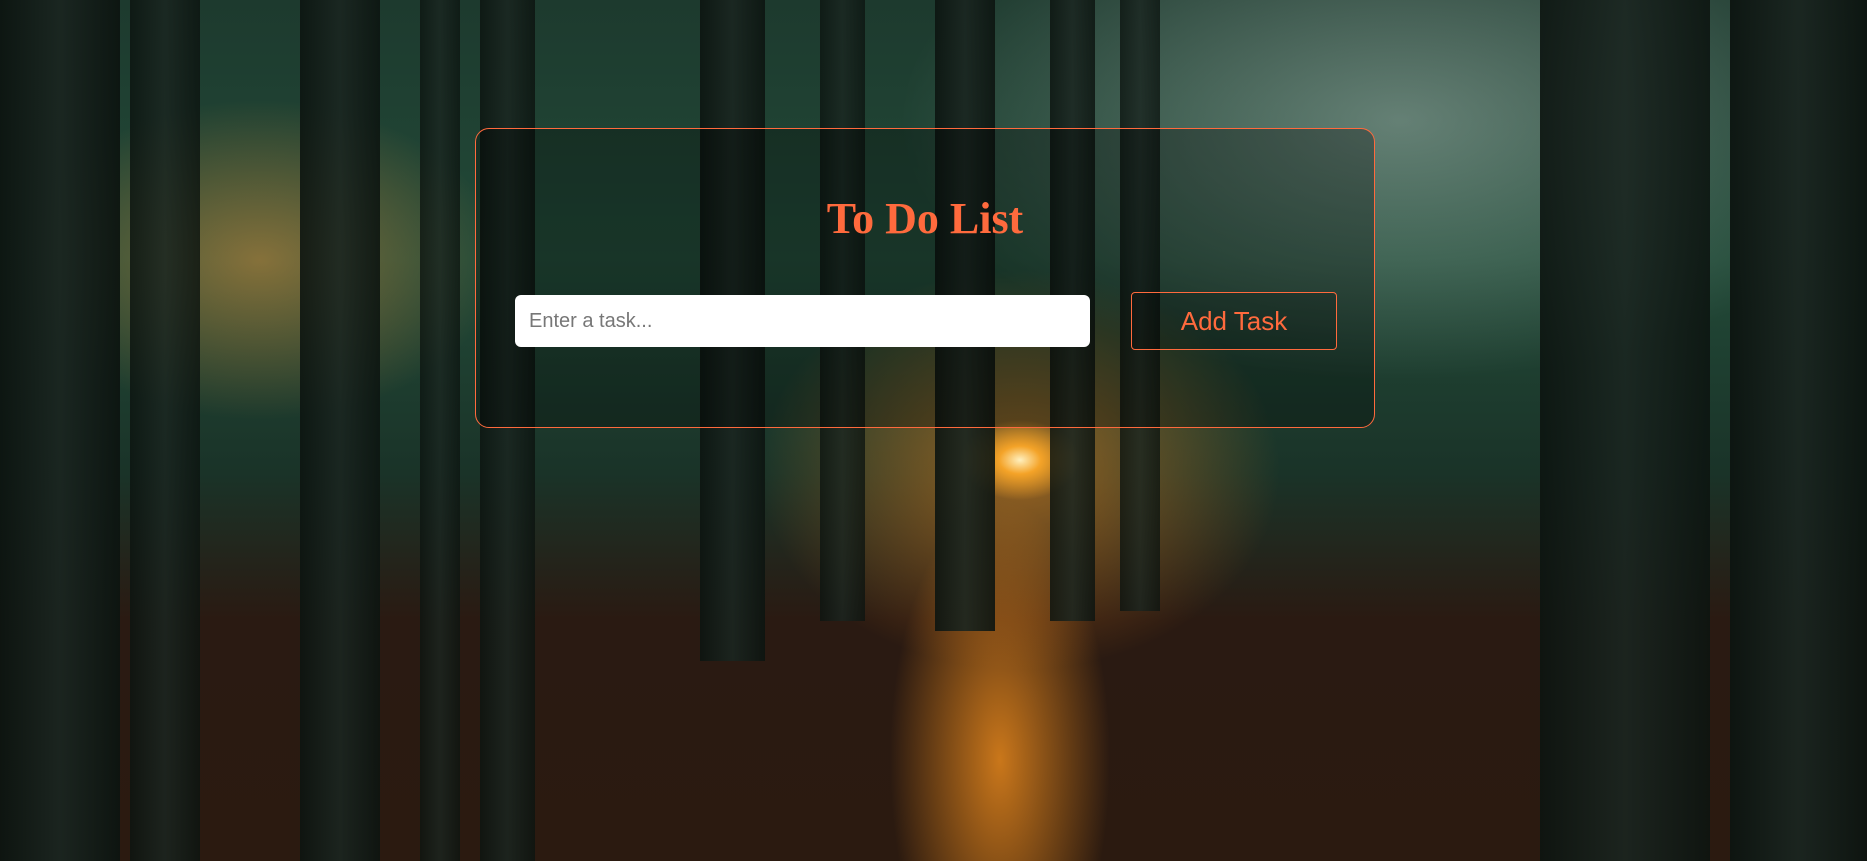  I want to click on add-task-button: Add Task, so click(1234, 321).